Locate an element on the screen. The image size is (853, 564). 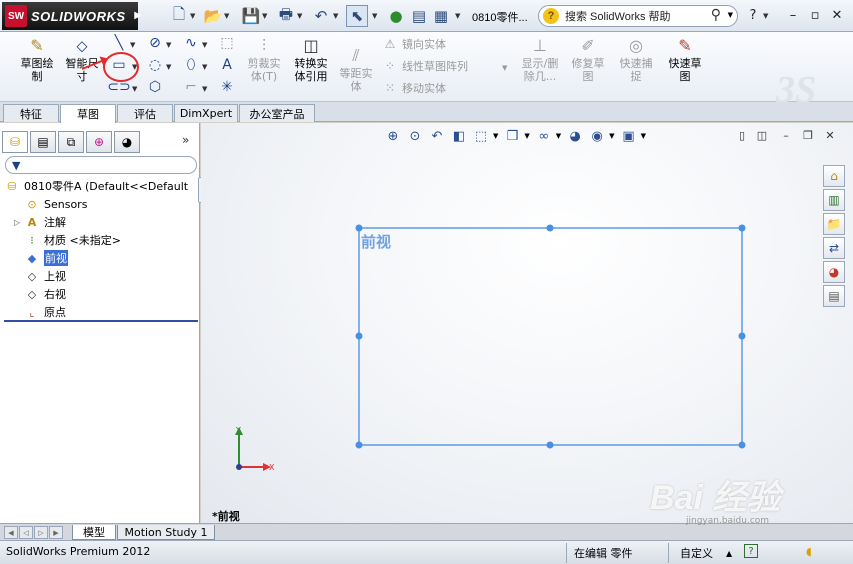
fillet-icon: ⌐ is located at coordinates (191, 87).